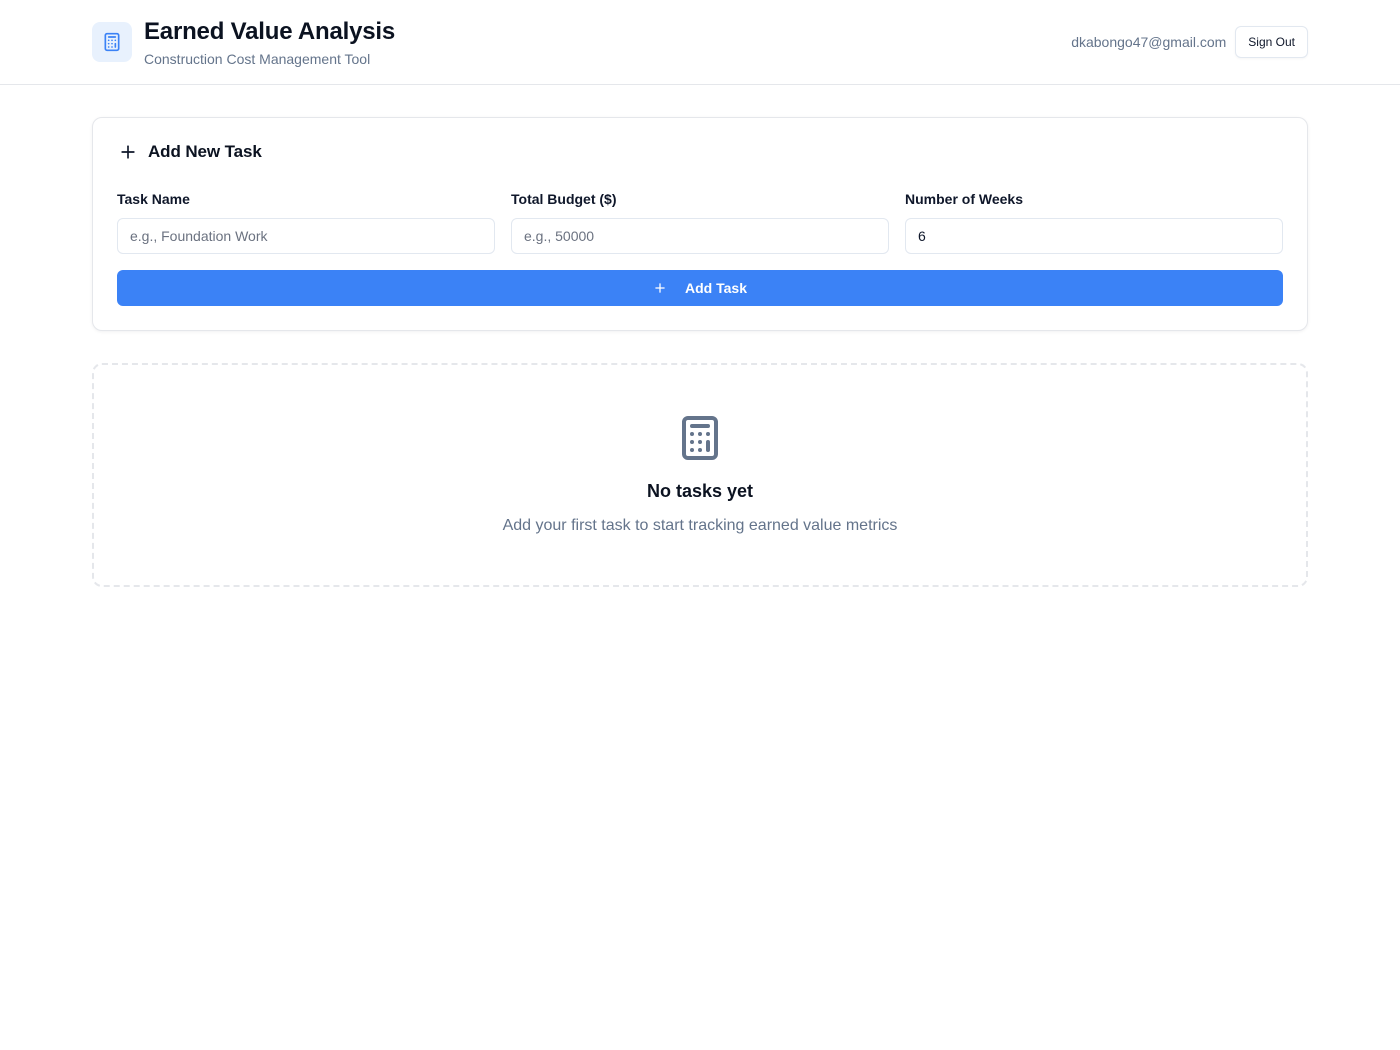  I want to click on number-of-weeks-field: Number of Weeks, so click(1094, 222).